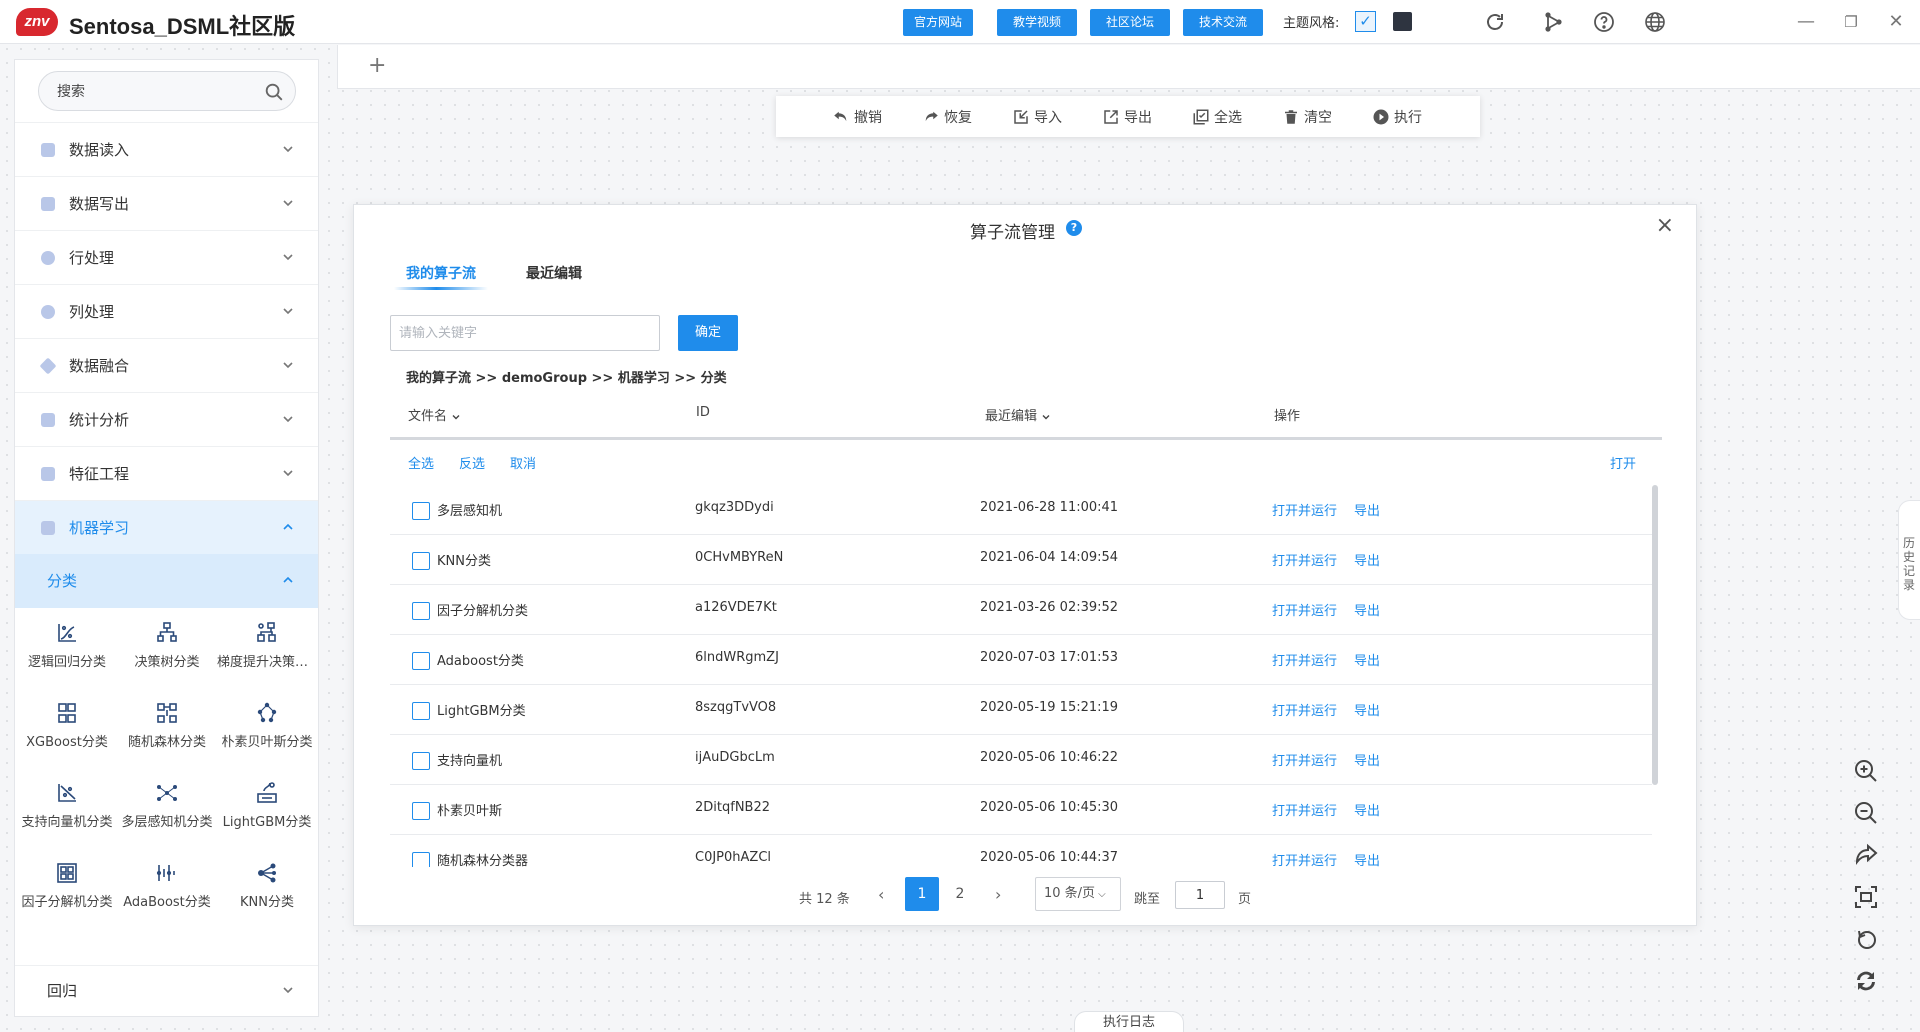 This screenshot has height=1032, width=1920. I want to click on clear-button: 清空, so click(1307, 117).